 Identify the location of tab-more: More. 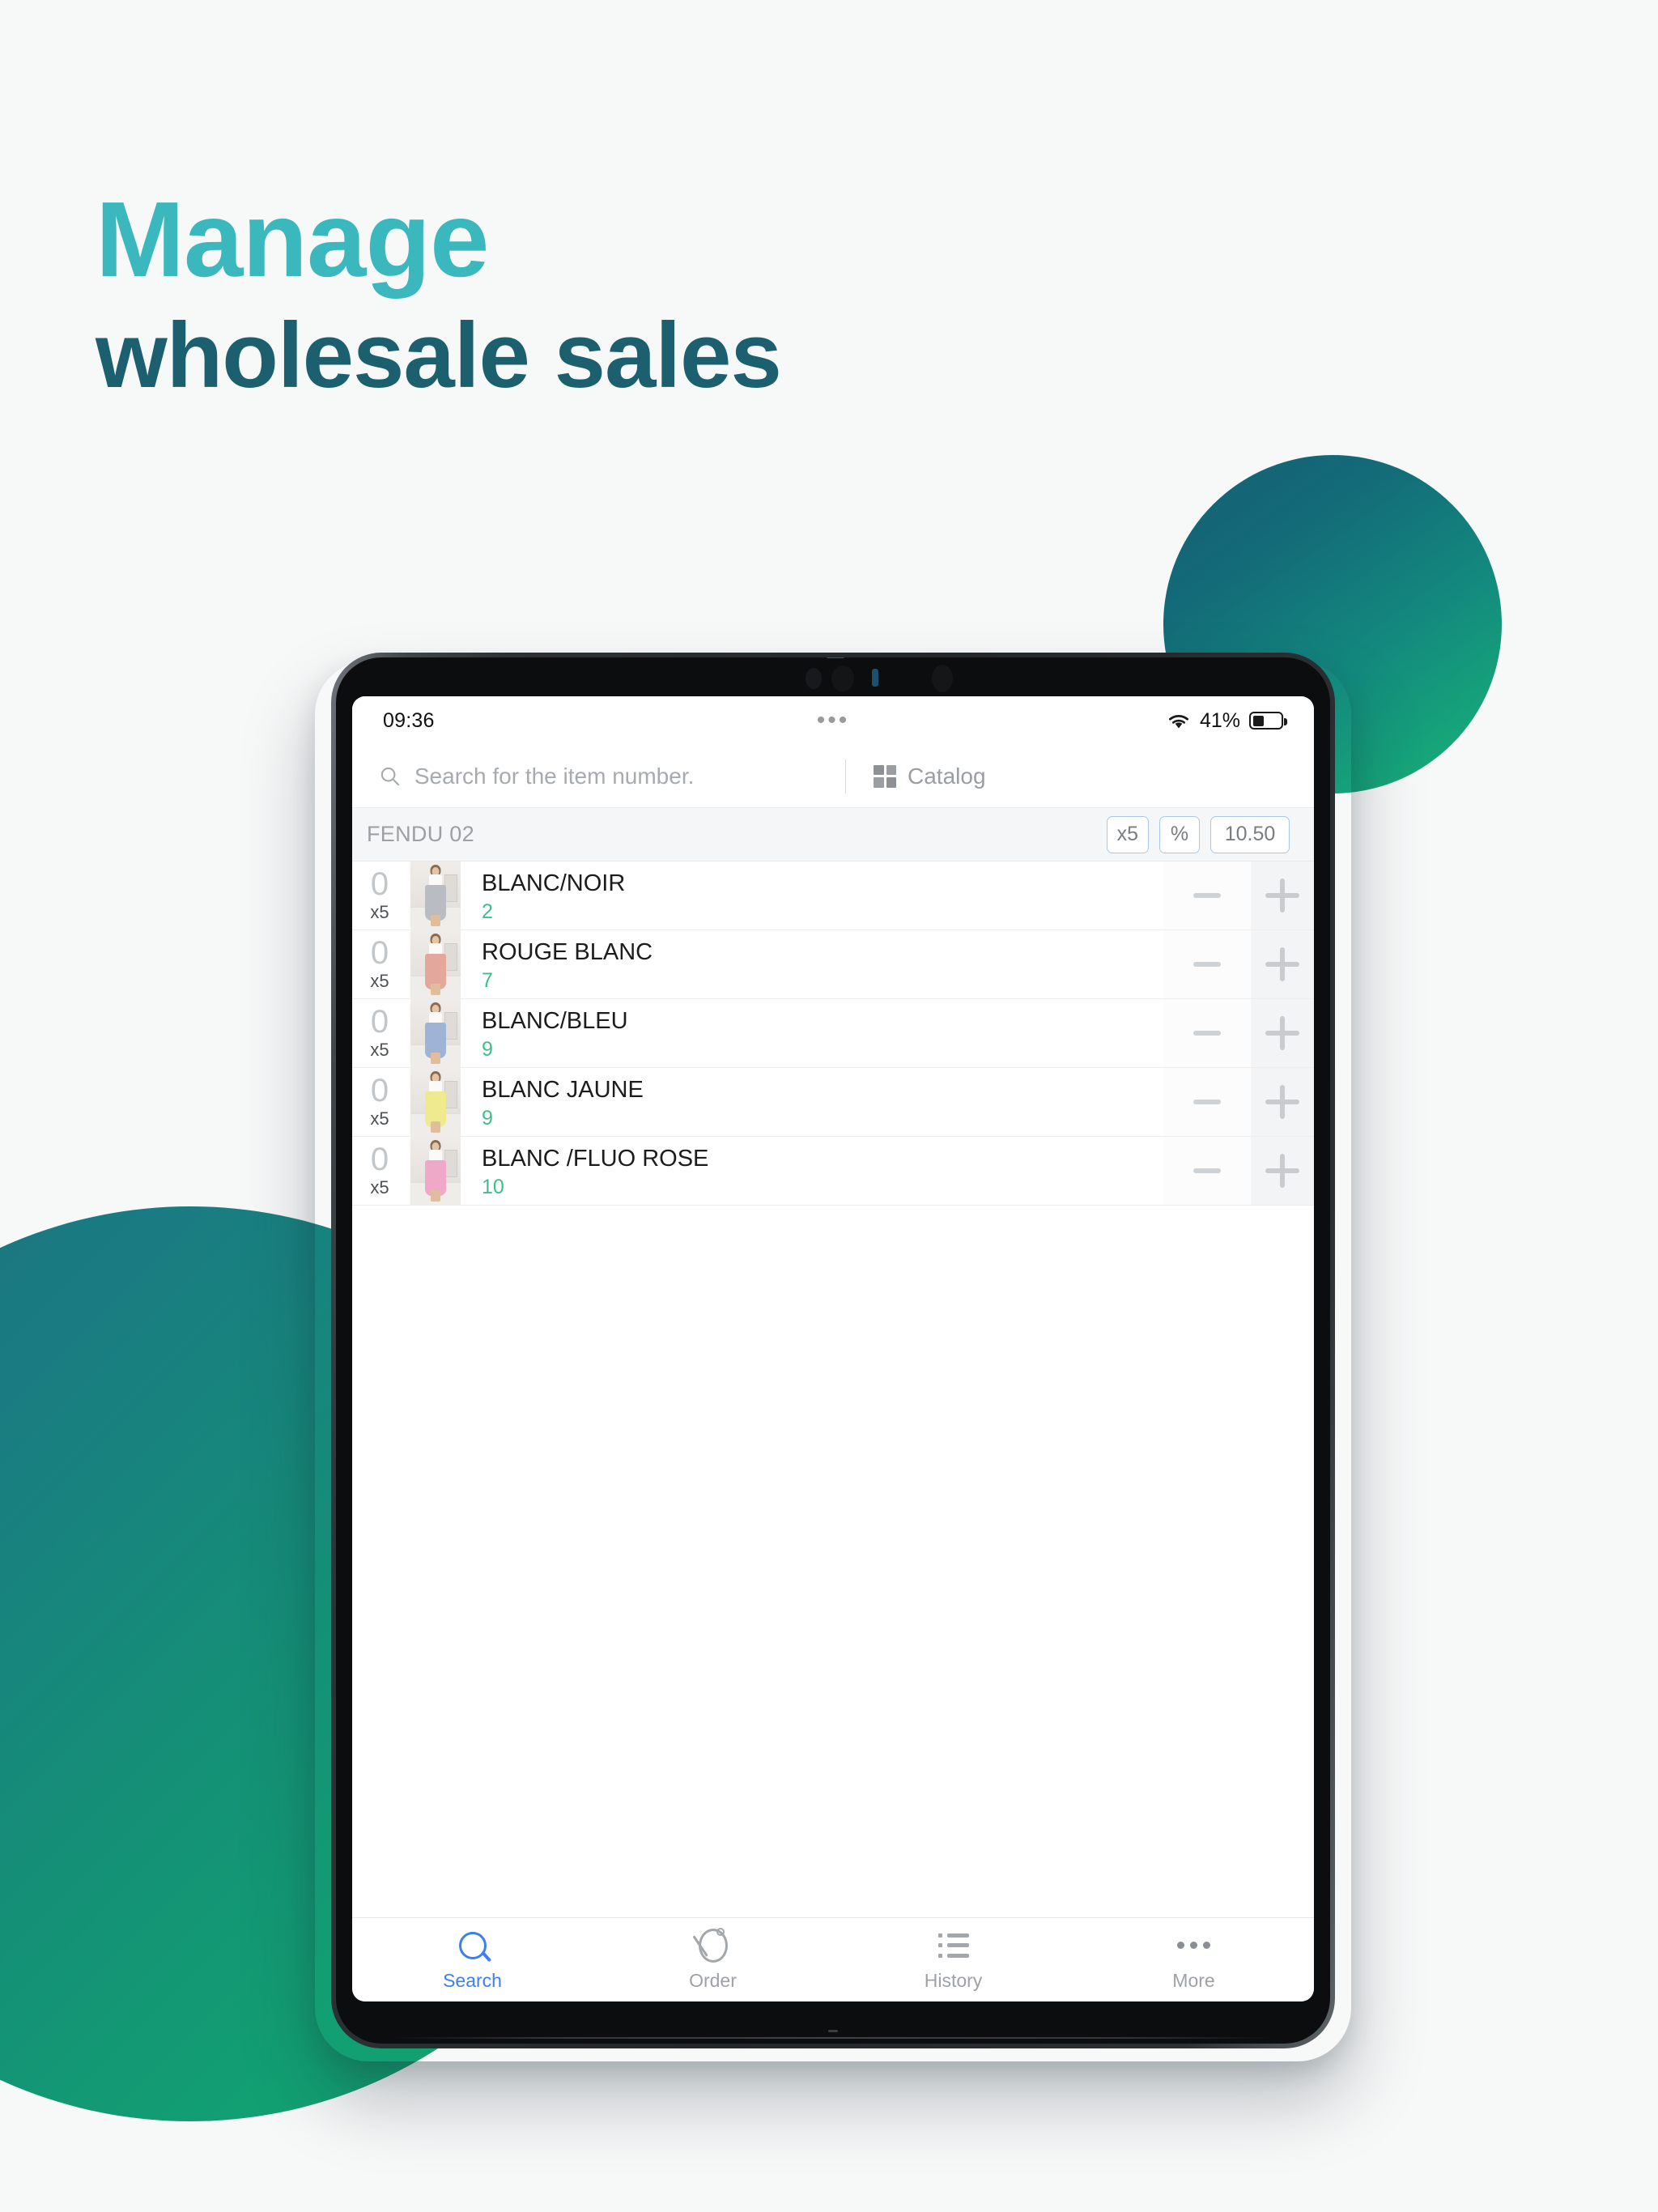
(1193, 1961).